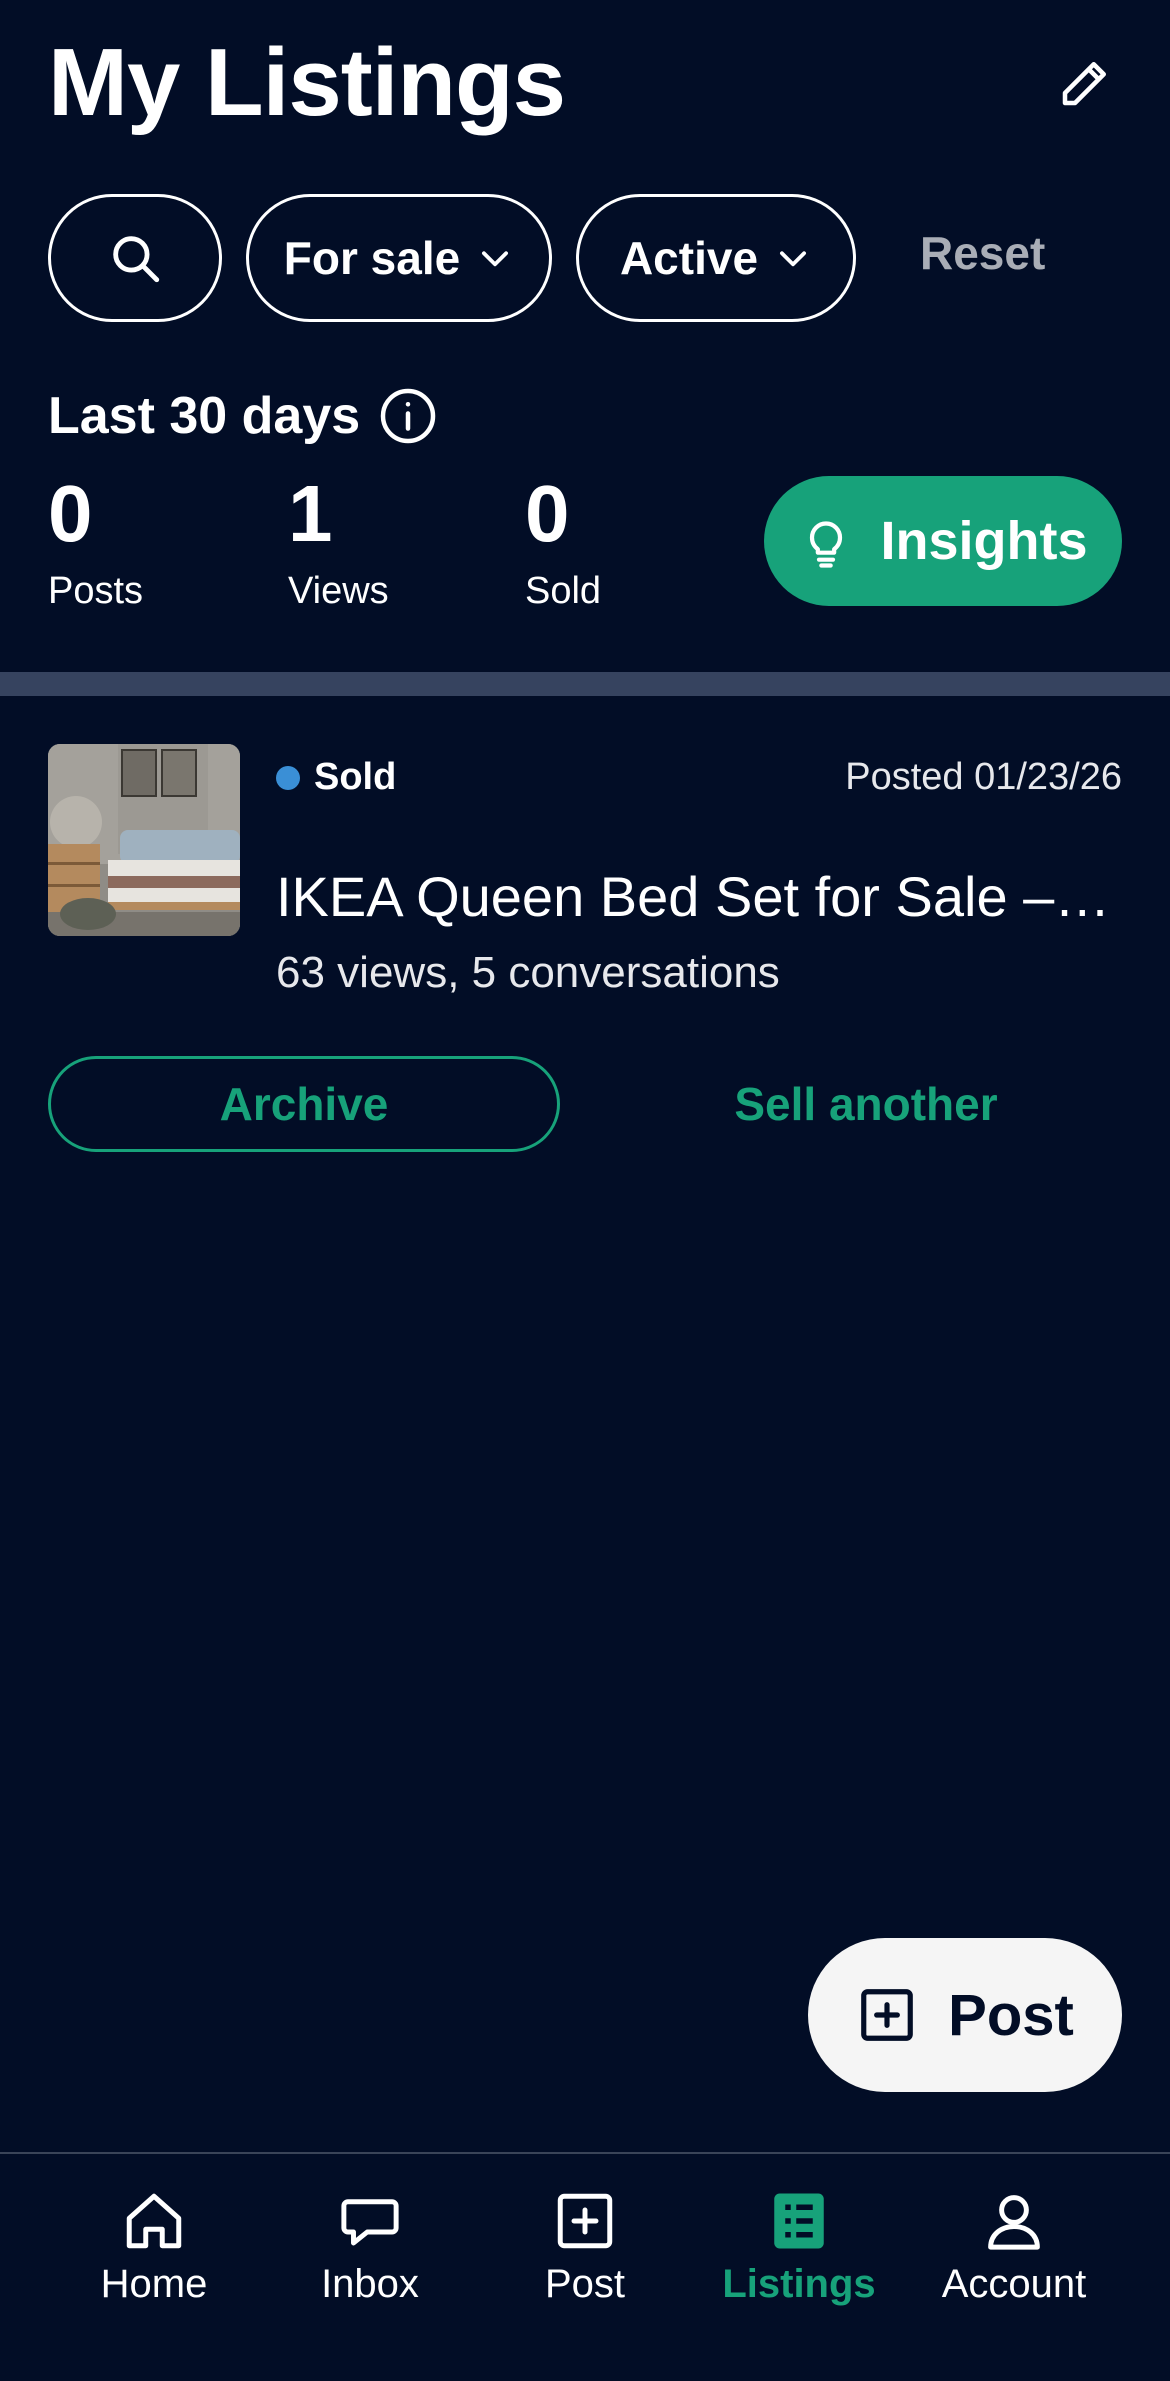 The image size is (1170, 2381). What do you see at coordinates (799, 2284) in the screenshot?
I see `nav-label-listings: Listings` at bounding box center [799, 2284].